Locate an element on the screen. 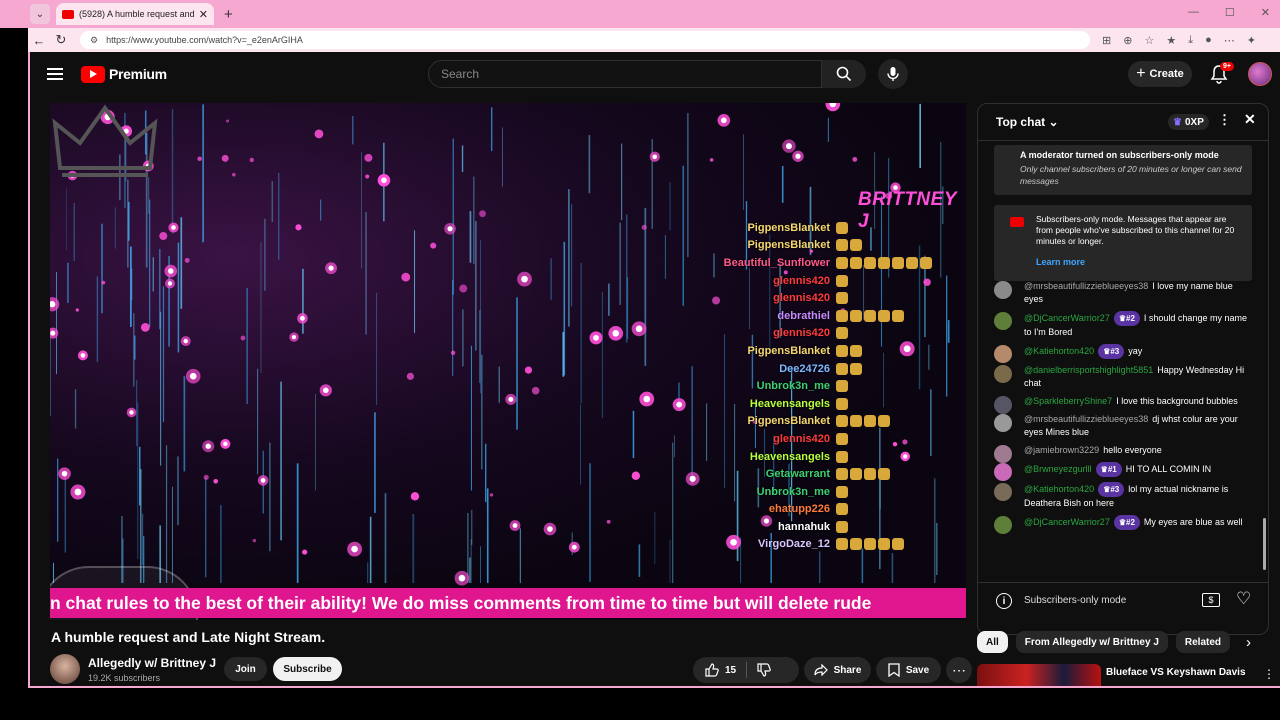 Image resolution: width=1280 pixels, height=720 pixels. tab-close-icon: ✕ is located at coordinates (203, 14).